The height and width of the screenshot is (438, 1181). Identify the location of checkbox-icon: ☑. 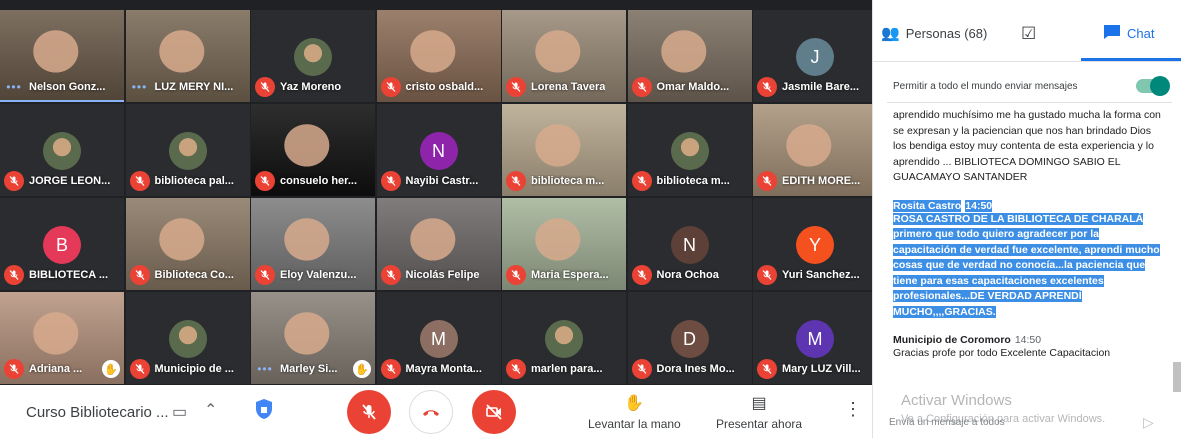
(1029, 33).